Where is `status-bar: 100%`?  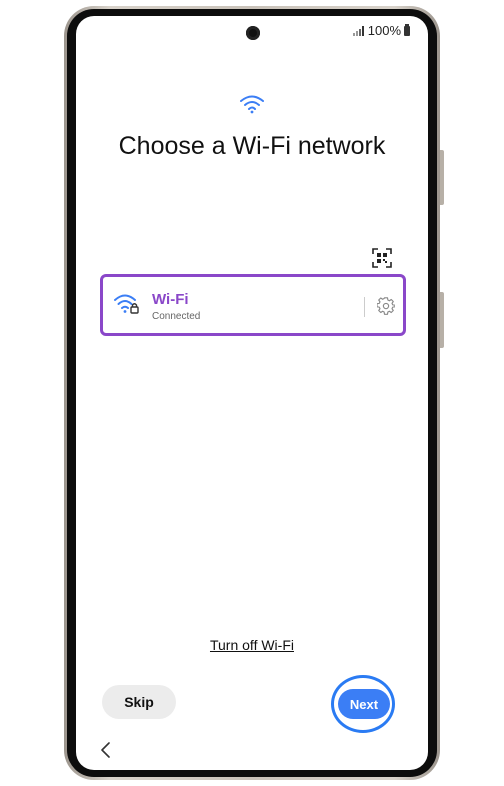 status-bar: 100% is located at coordinates (381, 30).